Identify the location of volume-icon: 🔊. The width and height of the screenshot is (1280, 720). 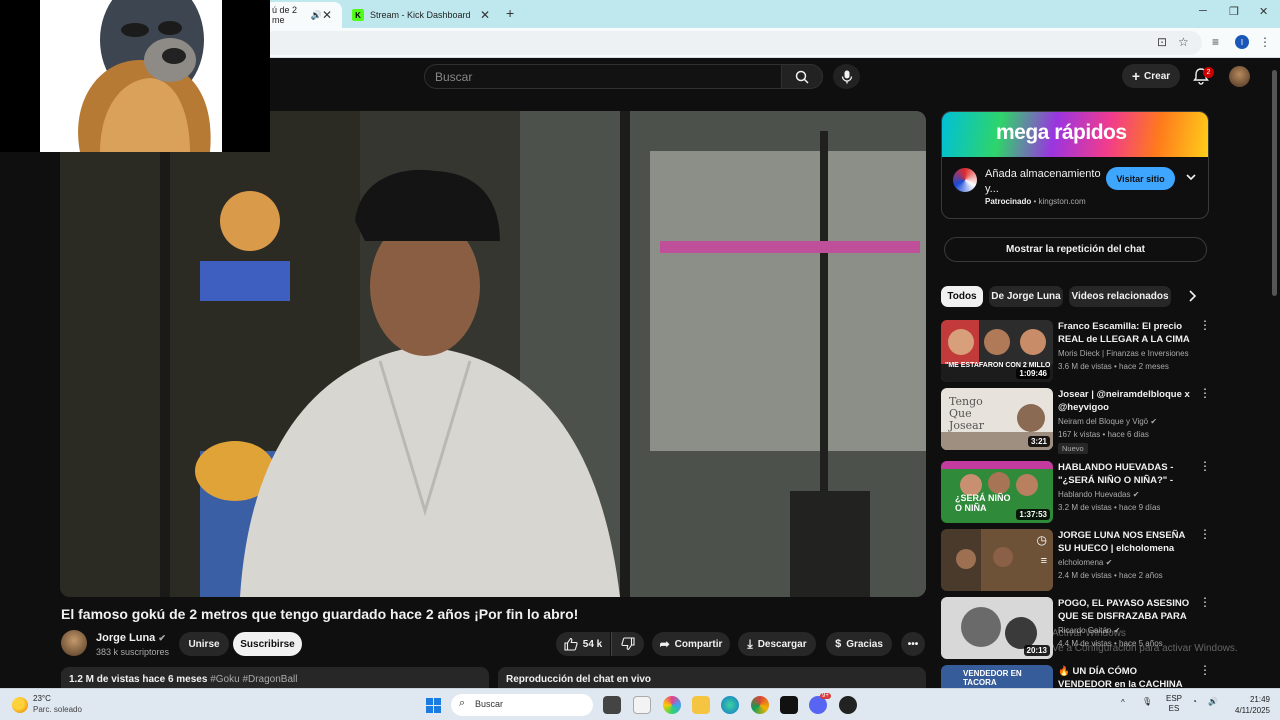
(1213, 701).